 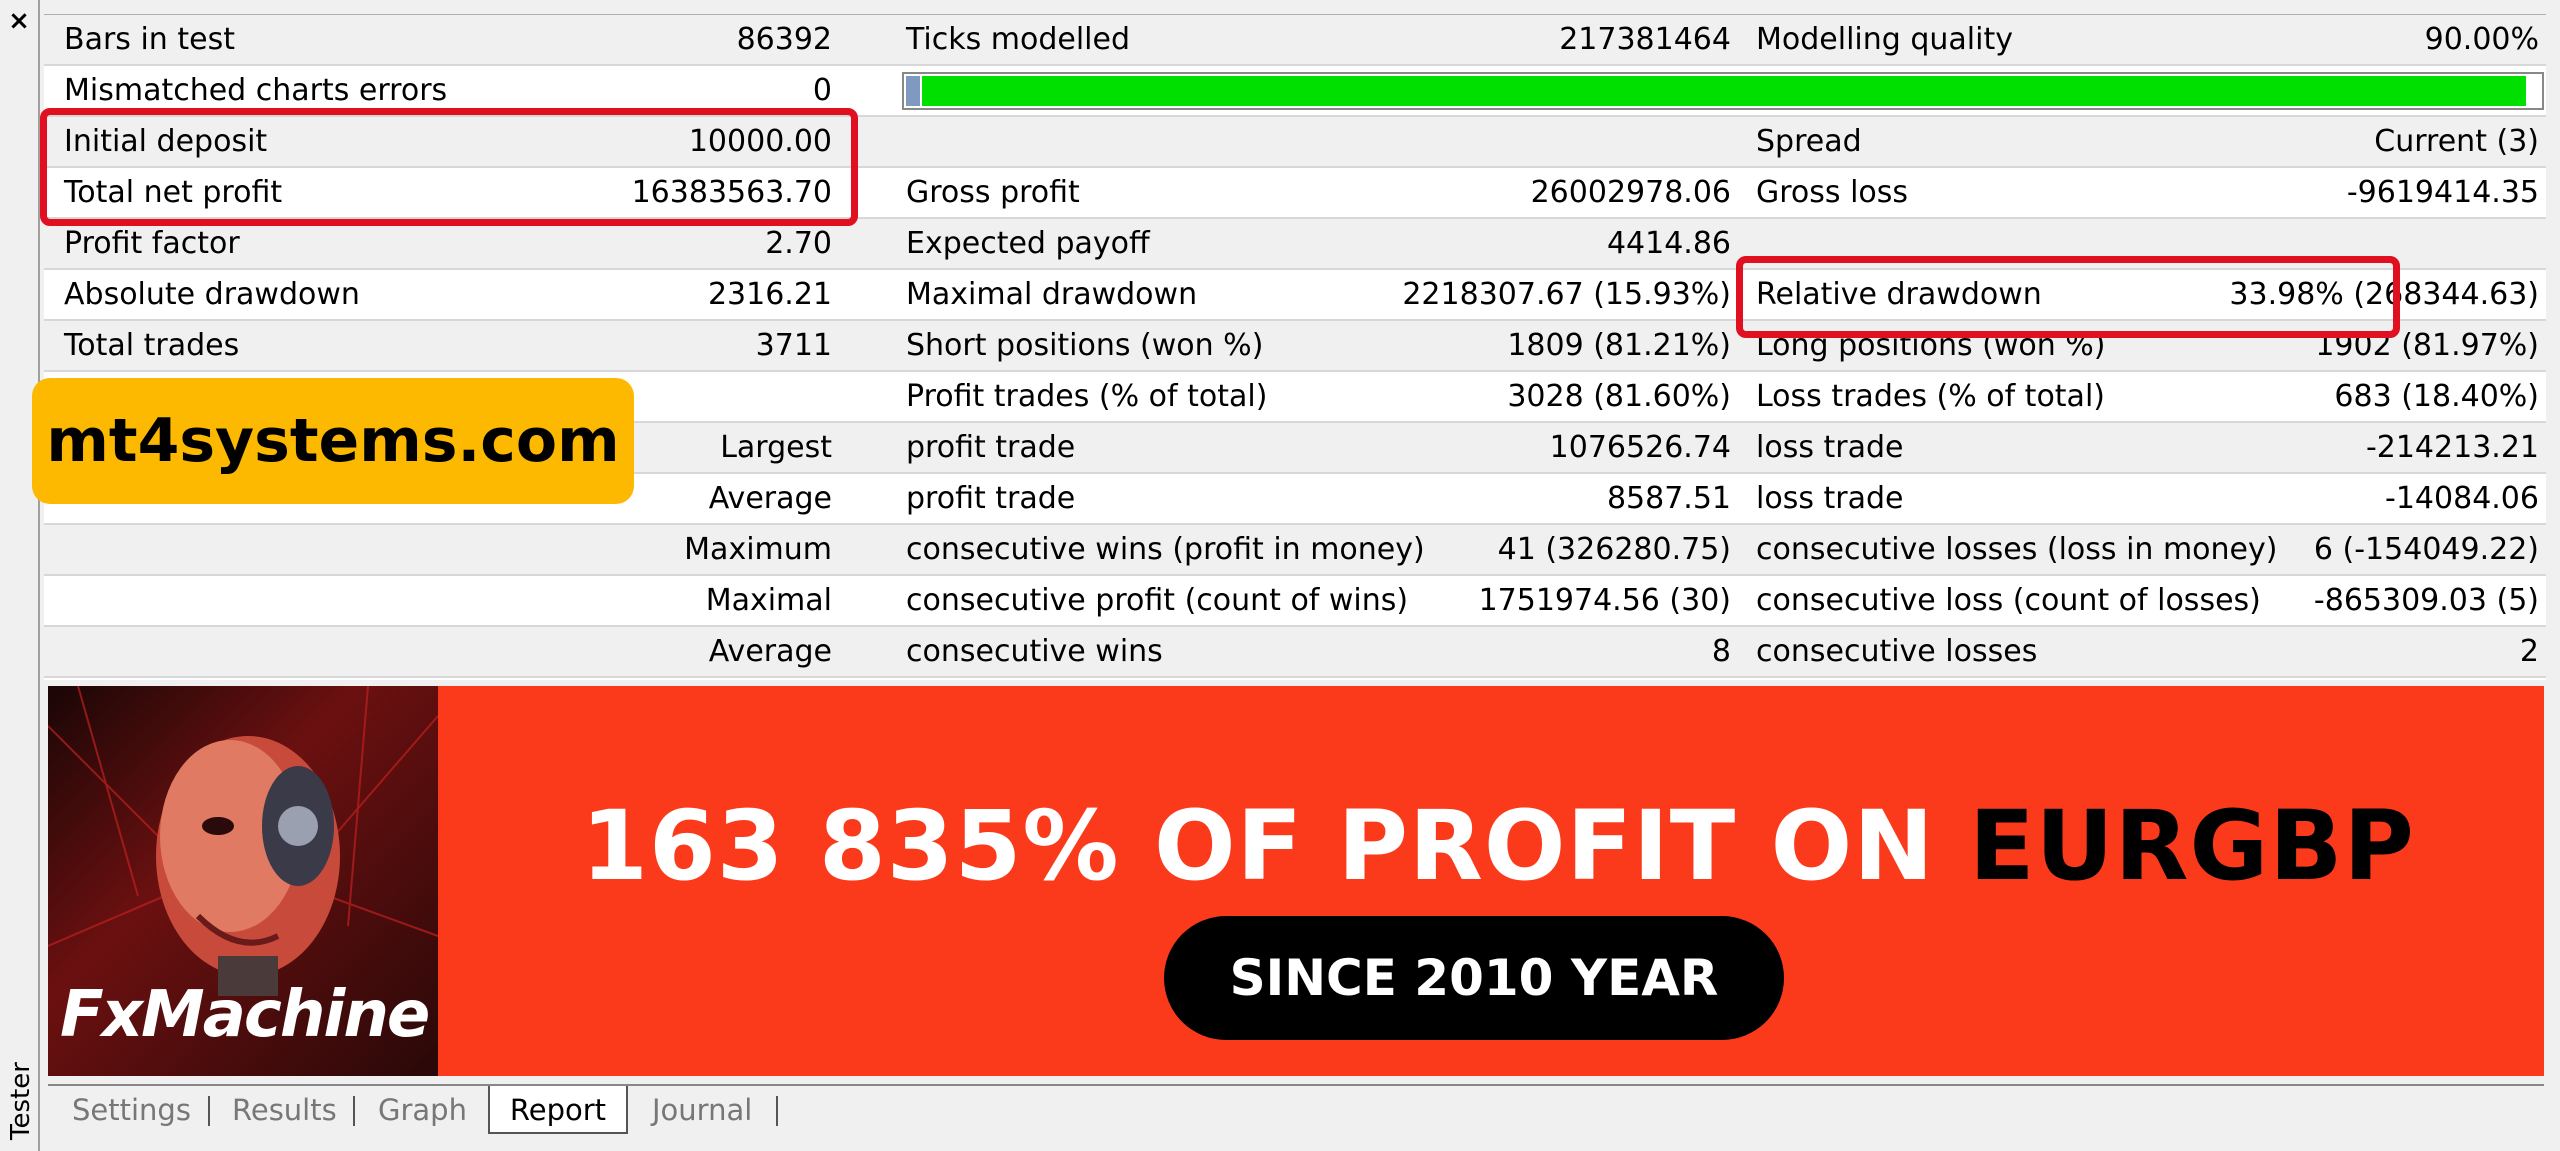 What do you see at coordinates (1018, 39) in the screenshot?
I see `row-label-col2: Ticks modelled` at bounding box center [1018, 39].